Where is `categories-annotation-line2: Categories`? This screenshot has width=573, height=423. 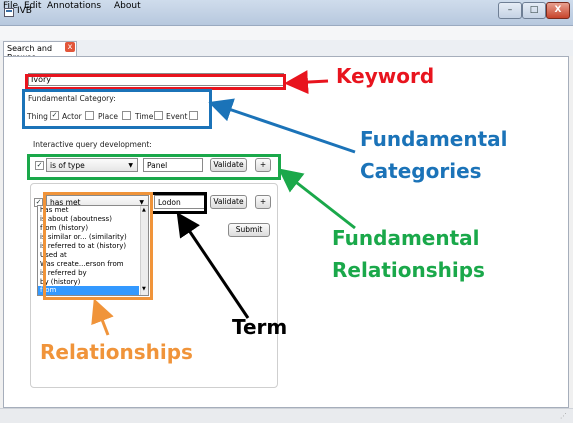 categories-annotation-line2: Categories is located at coordinates (421, 171).